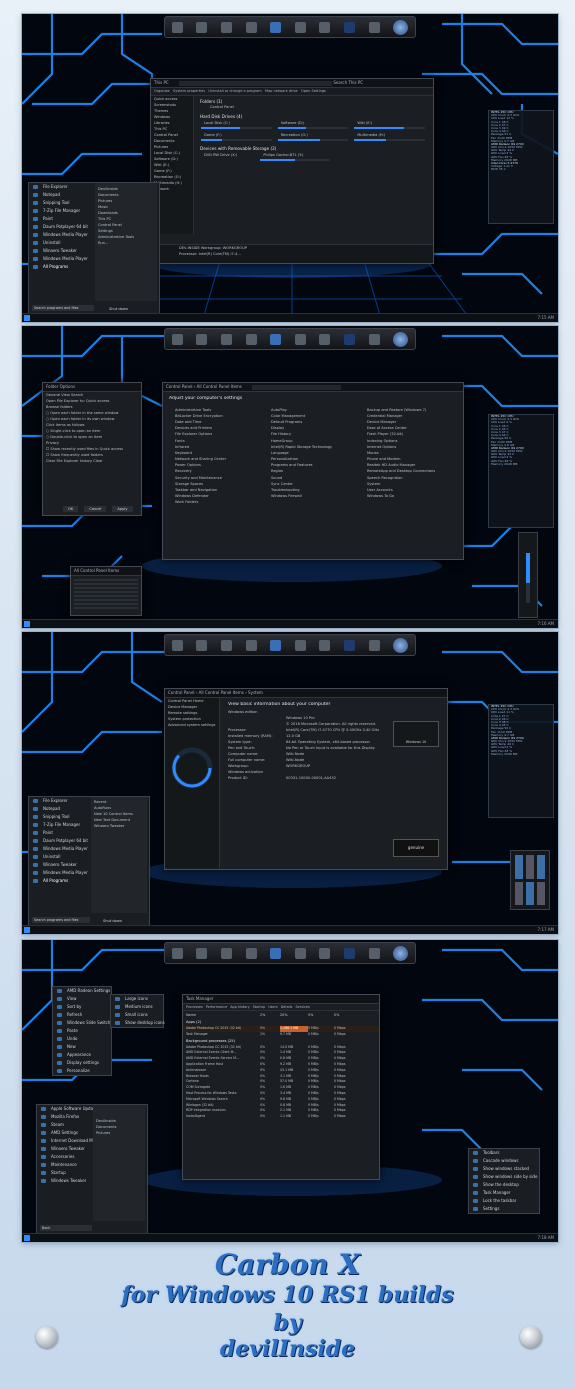 The width and height of the screenshot is (575, 1389). What do you see at coordinates (313, 465) in the screenshot?
I see `cp-item: Programs and Features` at bounding box center [313, 465].